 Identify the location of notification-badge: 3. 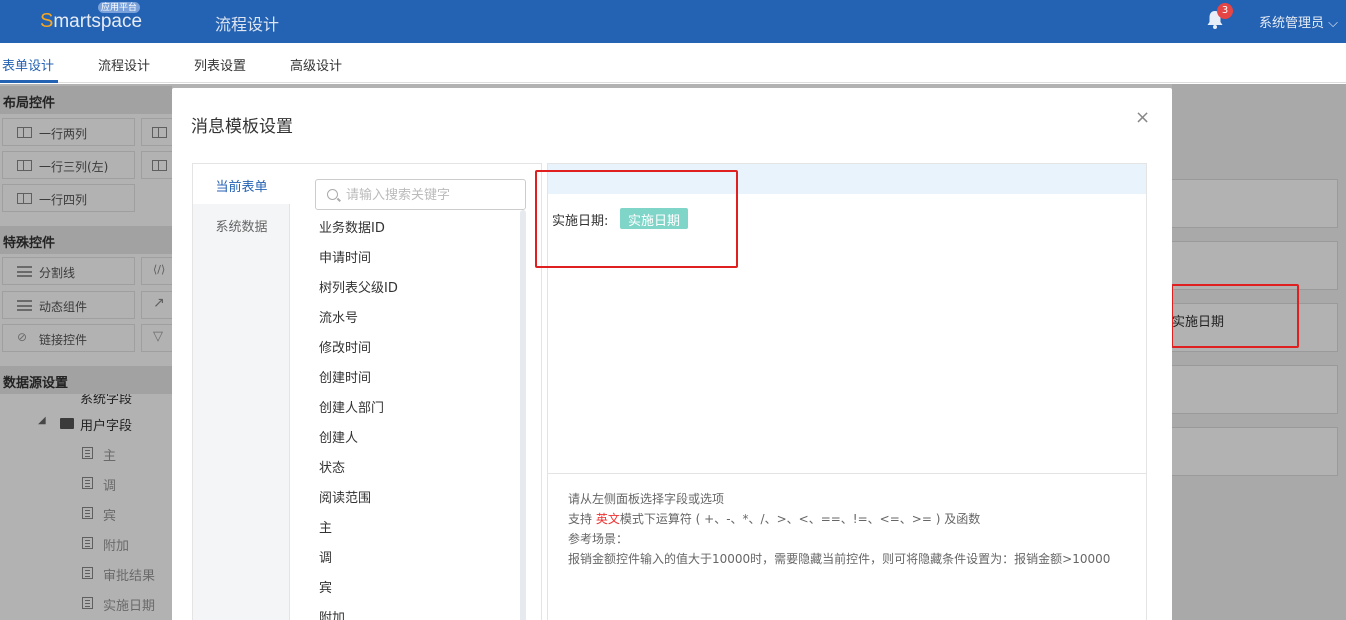
(1225, 11).